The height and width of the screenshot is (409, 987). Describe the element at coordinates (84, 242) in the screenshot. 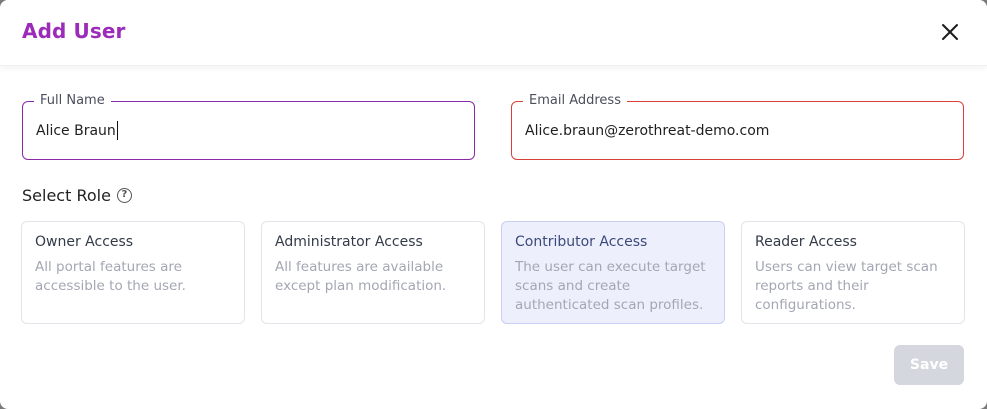

I see `role-title: Owner Access` at that location.